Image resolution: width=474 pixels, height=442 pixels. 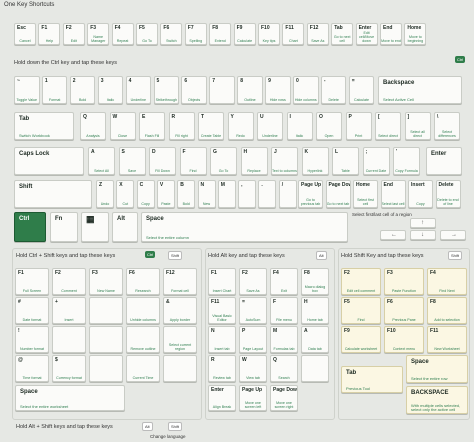 I want to click on key-alt-f2: F2 Save As, so click(x=253, y=281).